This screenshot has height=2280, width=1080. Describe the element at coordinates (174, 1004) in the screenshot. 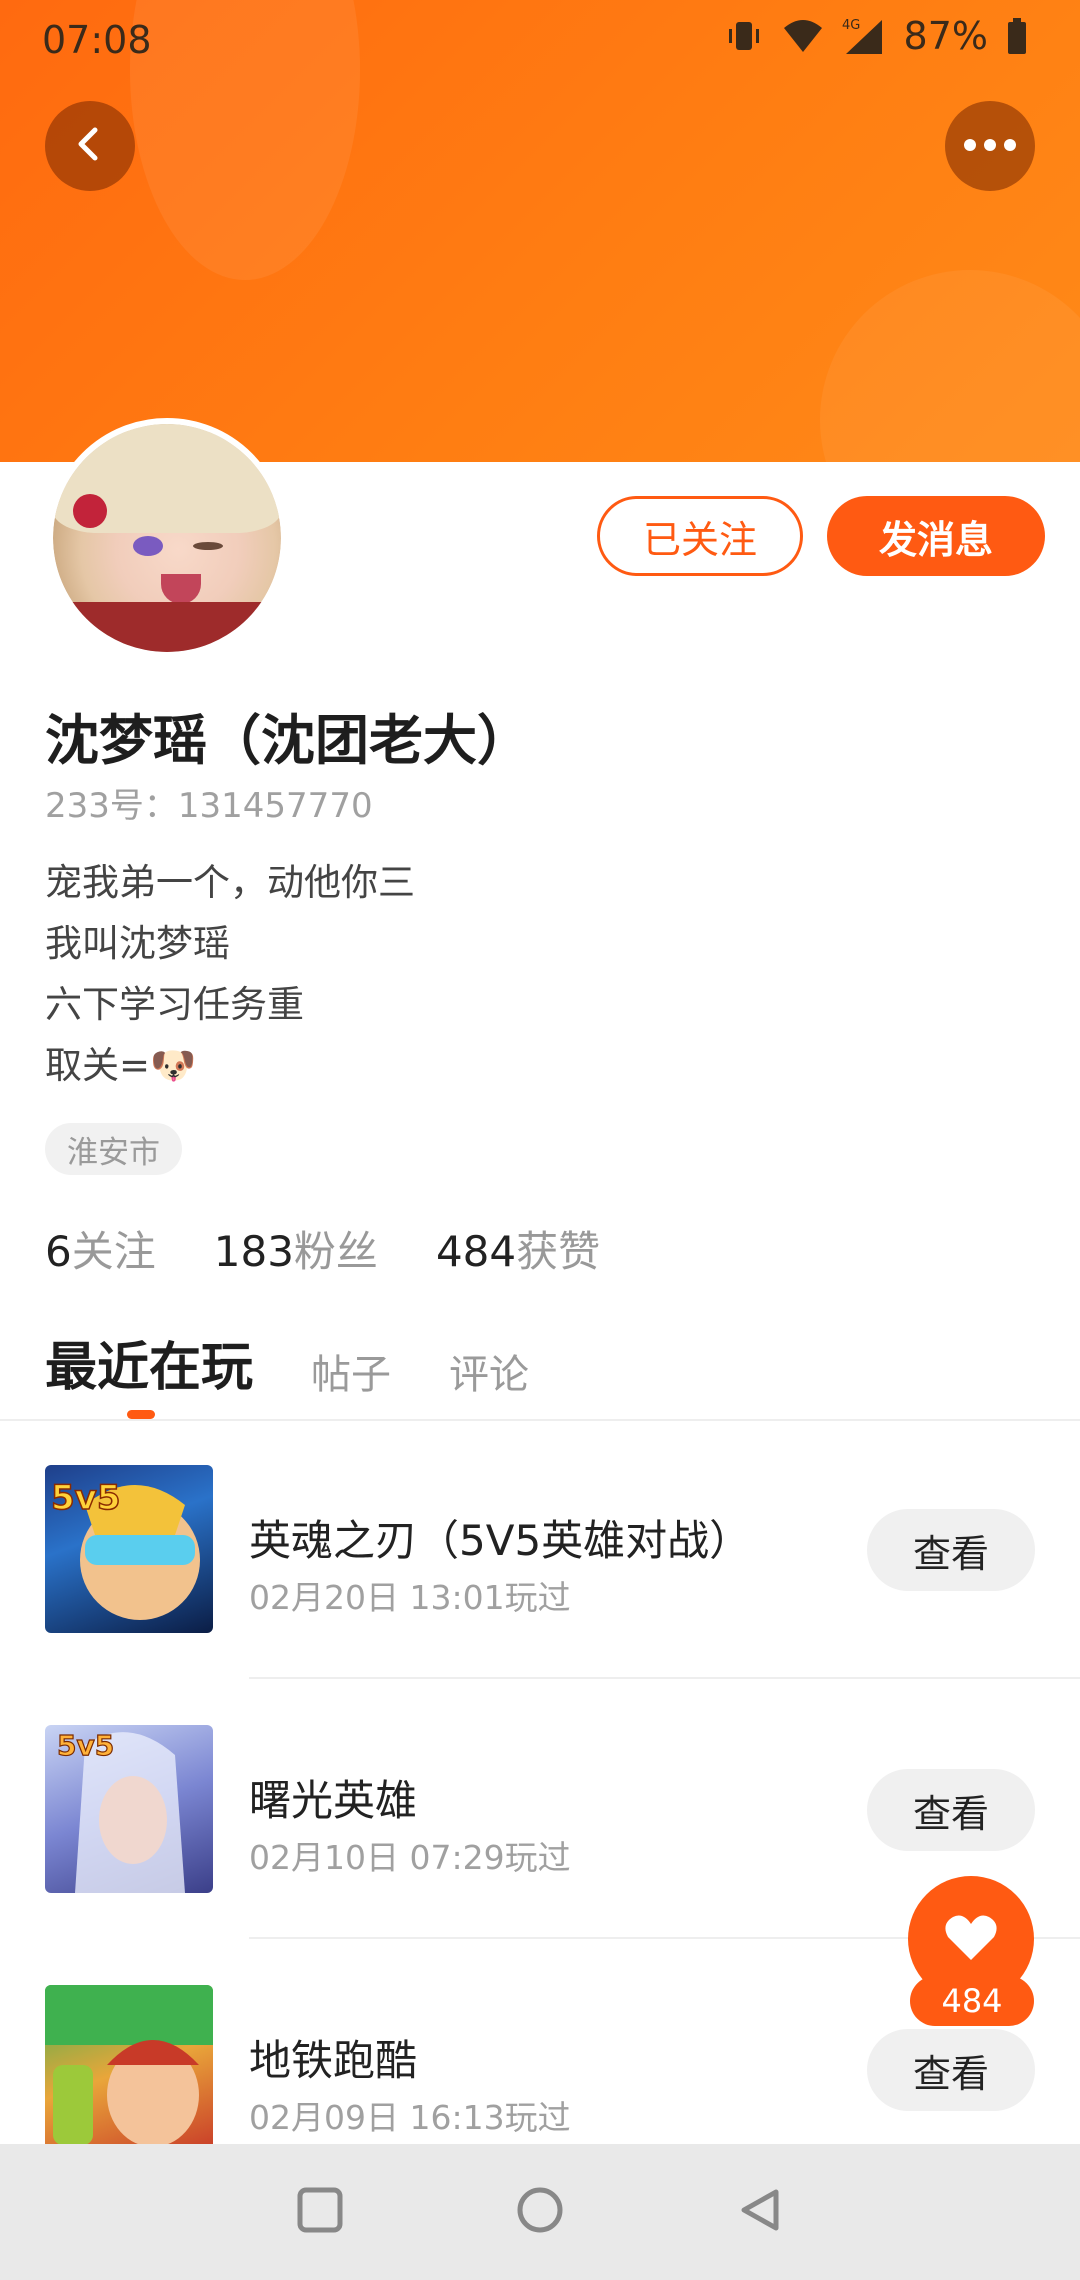

I see `bio-line: 六下学习任务重` at that location.